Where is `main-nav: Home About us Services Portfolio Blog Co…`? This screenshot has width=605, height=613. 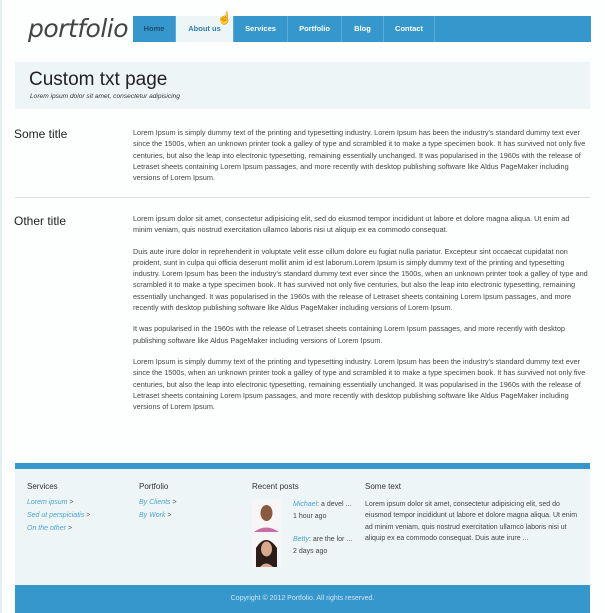 main-nav: Home About us Services Portfolio Blog Co… is located at coordinates (362, 29).